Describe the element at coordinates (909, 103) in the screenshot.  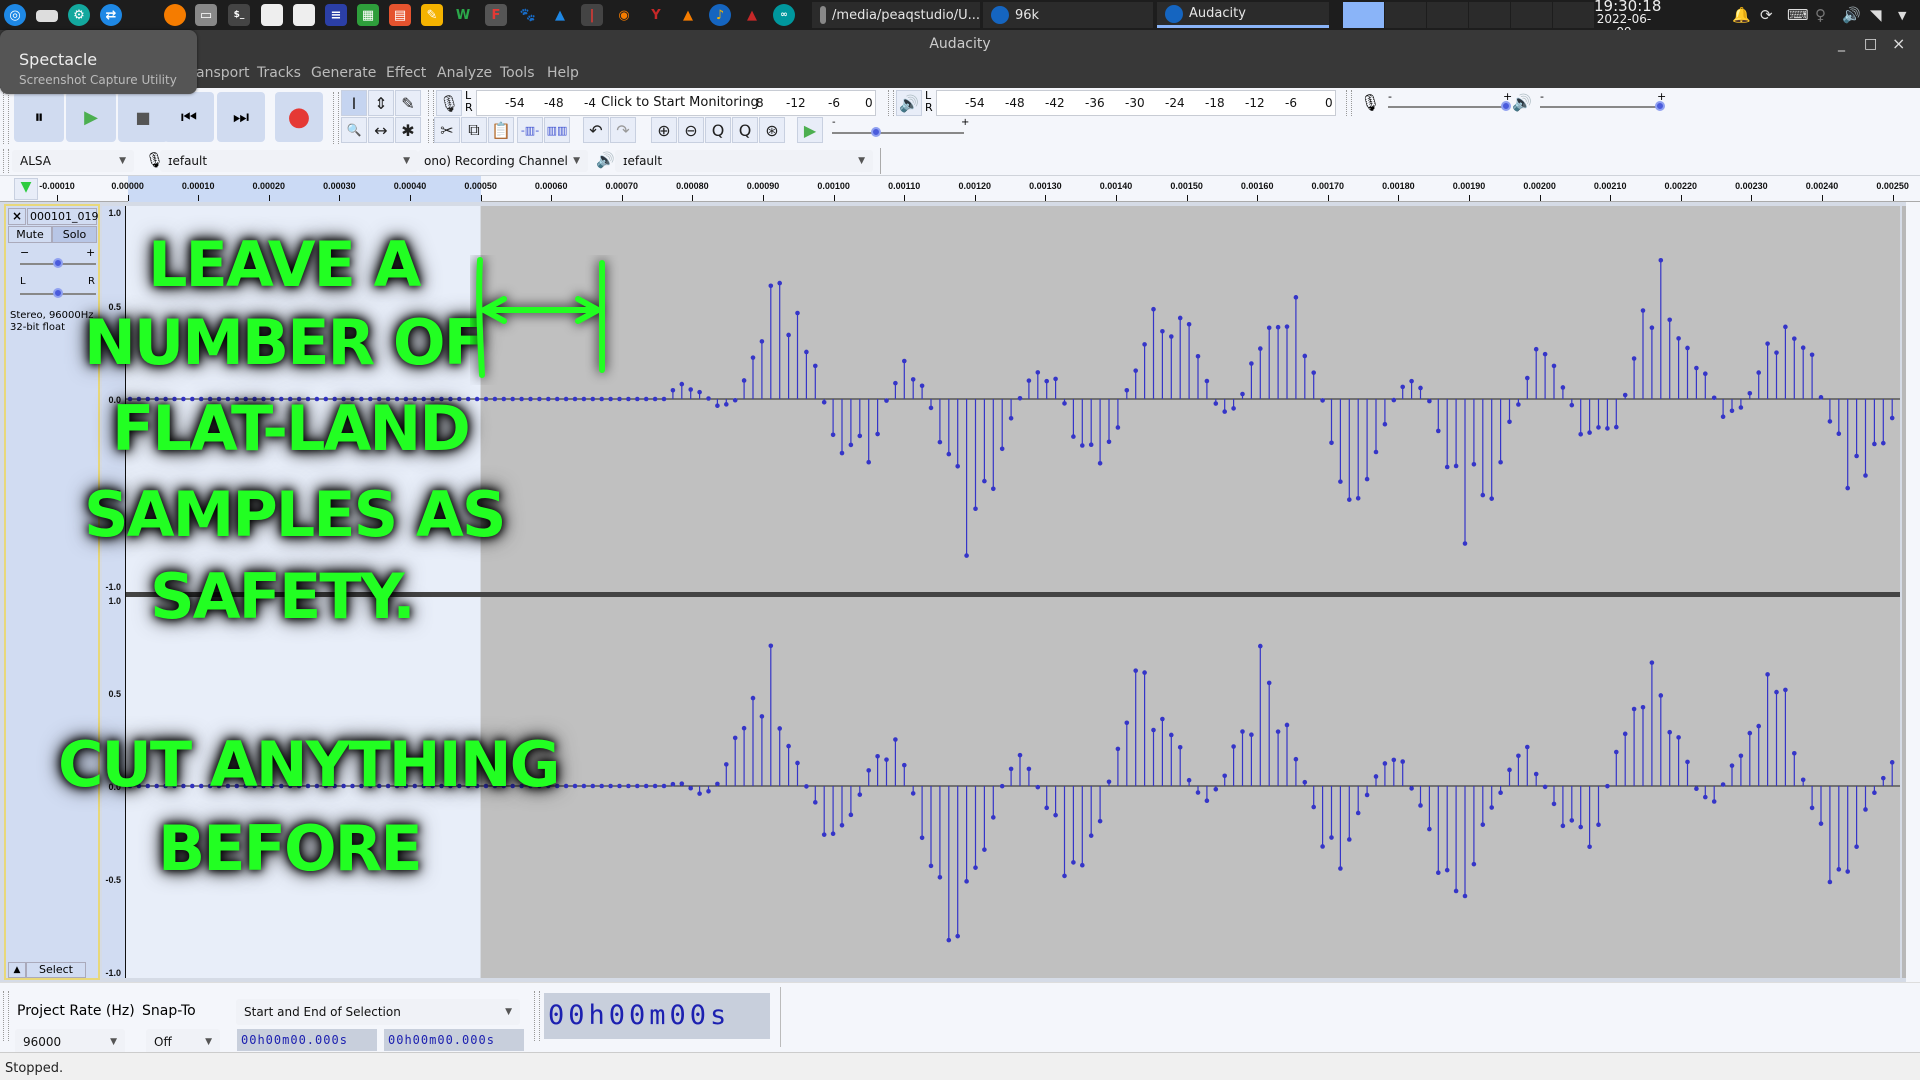
I see `play-meter-speaker-button: 🔊` at that location.